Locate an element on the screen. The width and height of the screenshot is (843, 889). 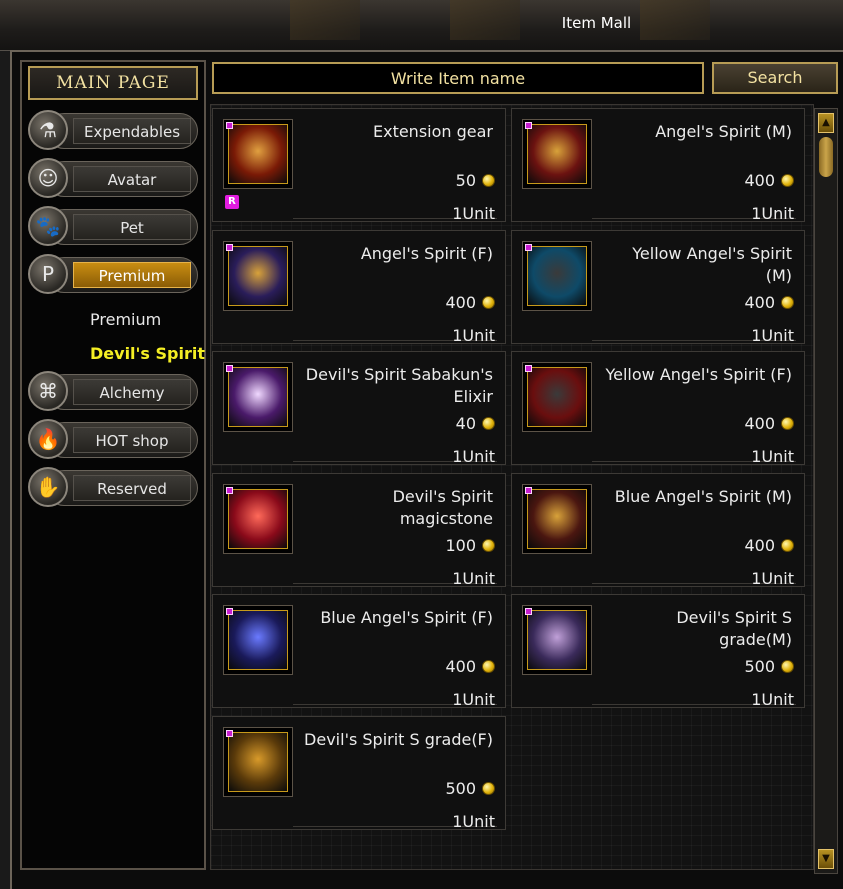
scroll-up-arrow-icon: ▲ is located at coordinates (826, 123).